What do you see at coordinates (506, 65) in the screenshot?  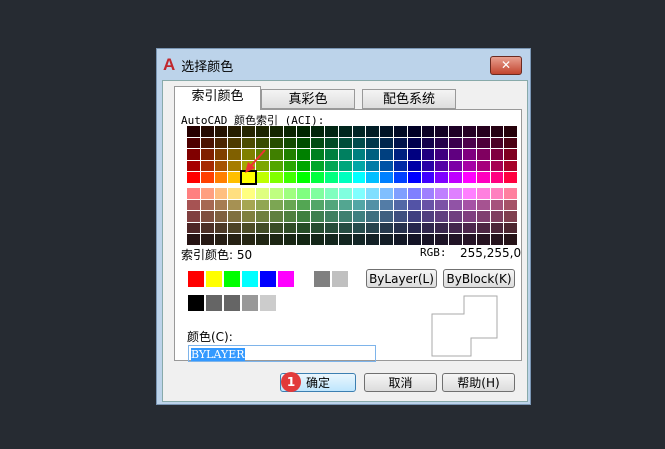 I see `close-button: ✕` at bounding box center [506, 65].